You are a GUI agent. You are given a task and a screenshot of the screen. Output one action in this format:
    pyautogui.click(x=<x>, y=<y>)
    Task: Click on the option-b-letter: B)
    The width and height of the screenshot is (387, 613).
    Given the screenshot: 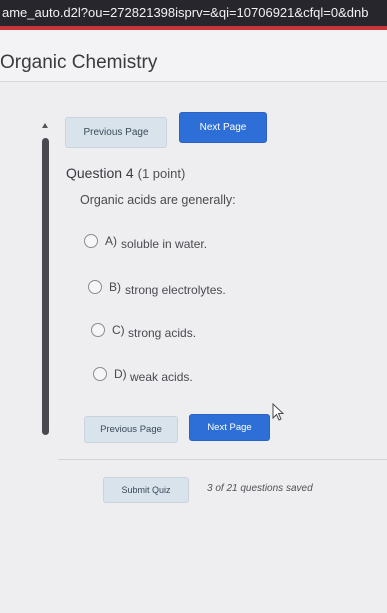 What is the action you would take?
    pyautogui.click(x=115, y=287)
    